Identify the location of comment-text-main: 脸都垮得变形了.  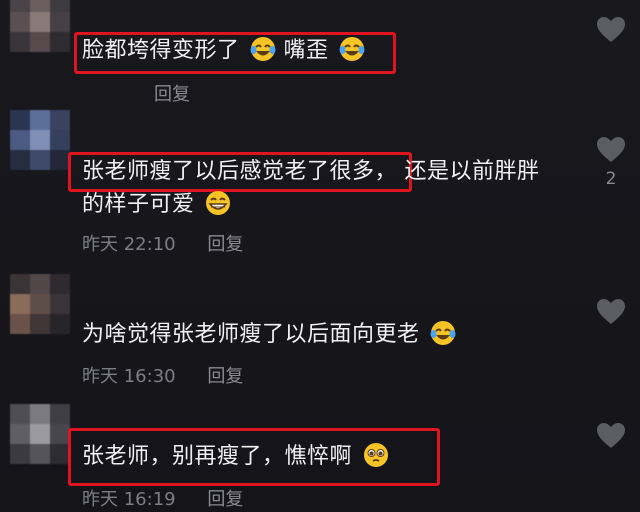
(161, 50).